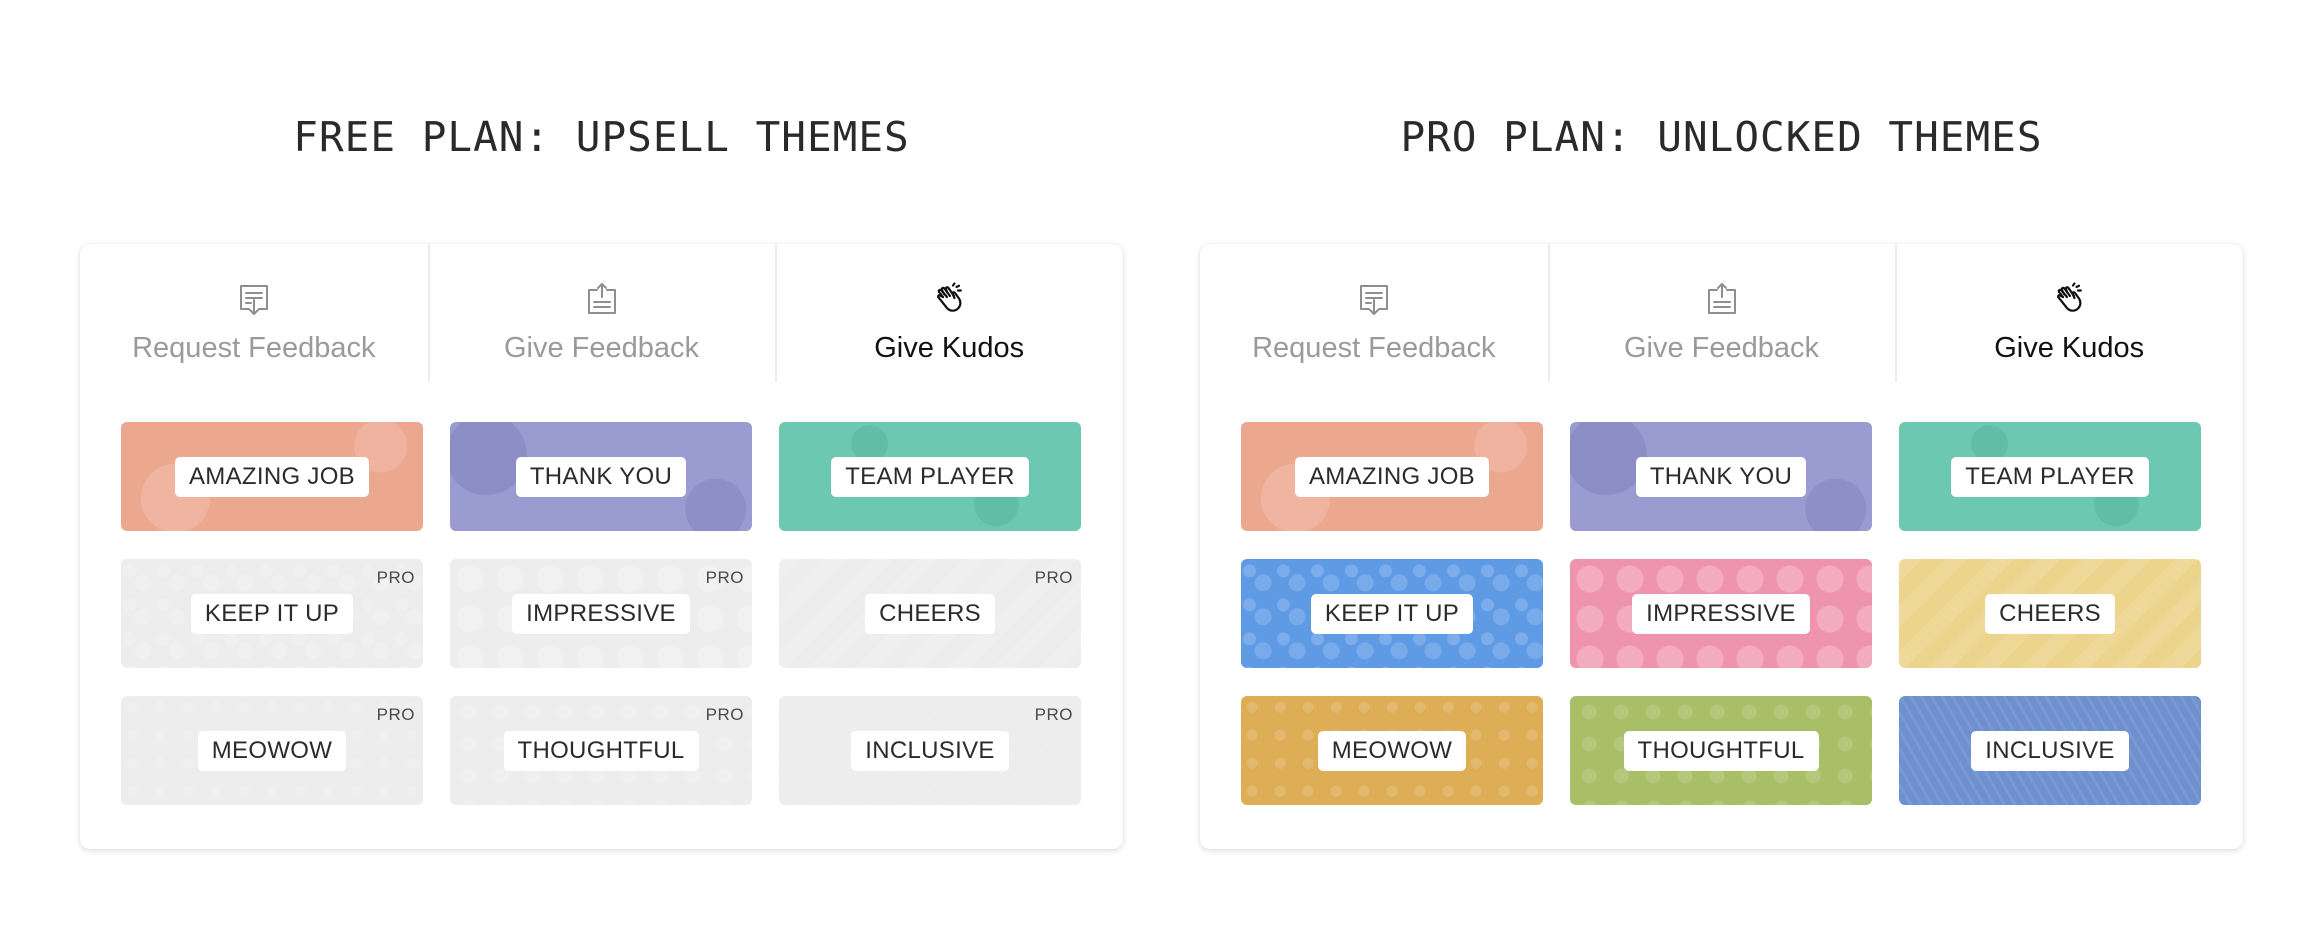  I want to click on section-title: PRO PLAN: UNLOCKED THEMES, so click(1721, 137).